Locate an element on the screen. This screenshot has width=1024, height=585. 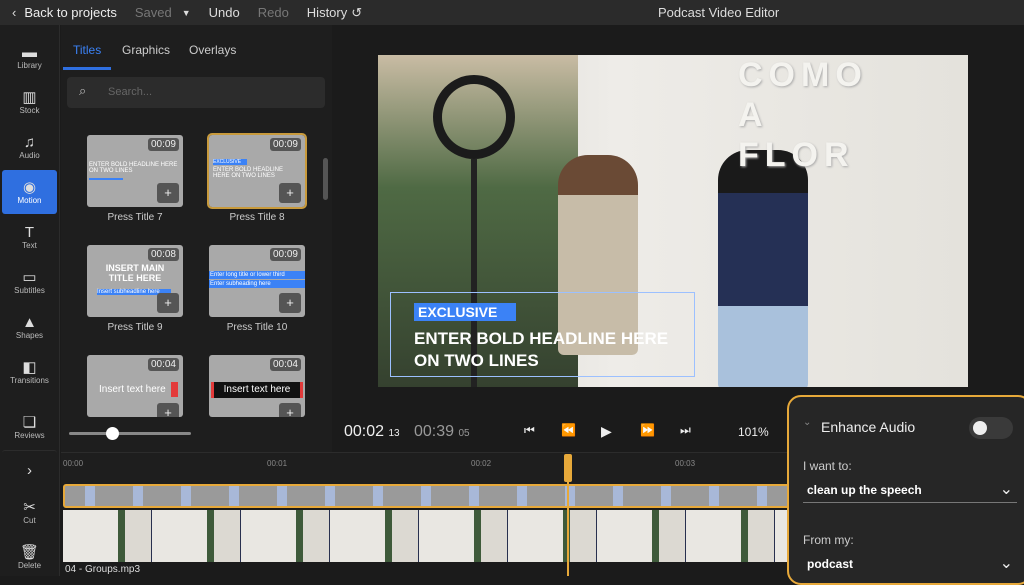
want-label: I want to: is located at coordinates (827, 466).